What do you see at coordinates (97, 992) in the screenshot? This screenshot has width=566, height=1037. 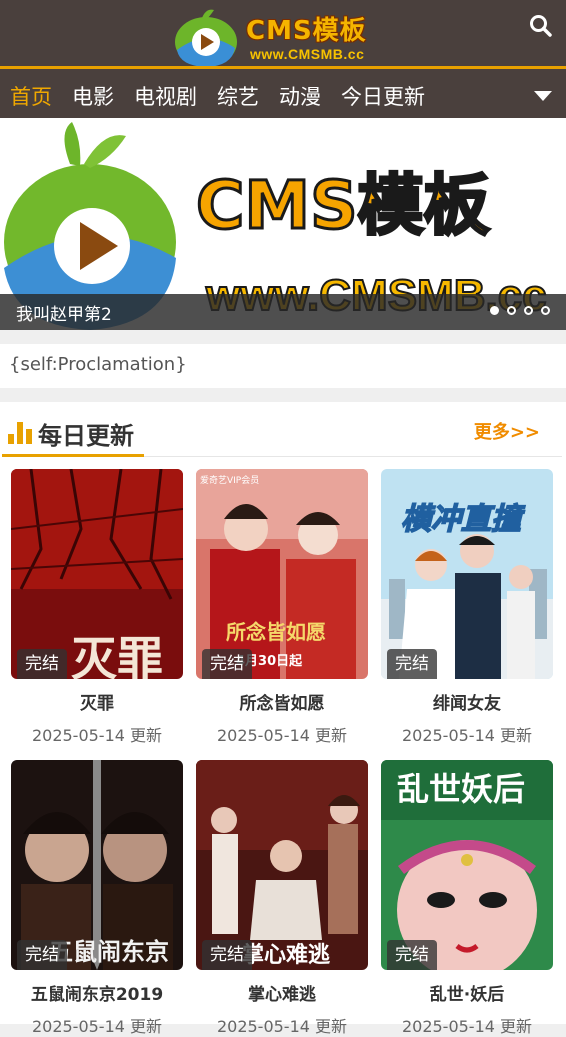 I see `card-title: 五鼠闹东京2019` at bounding box center [97, 992].